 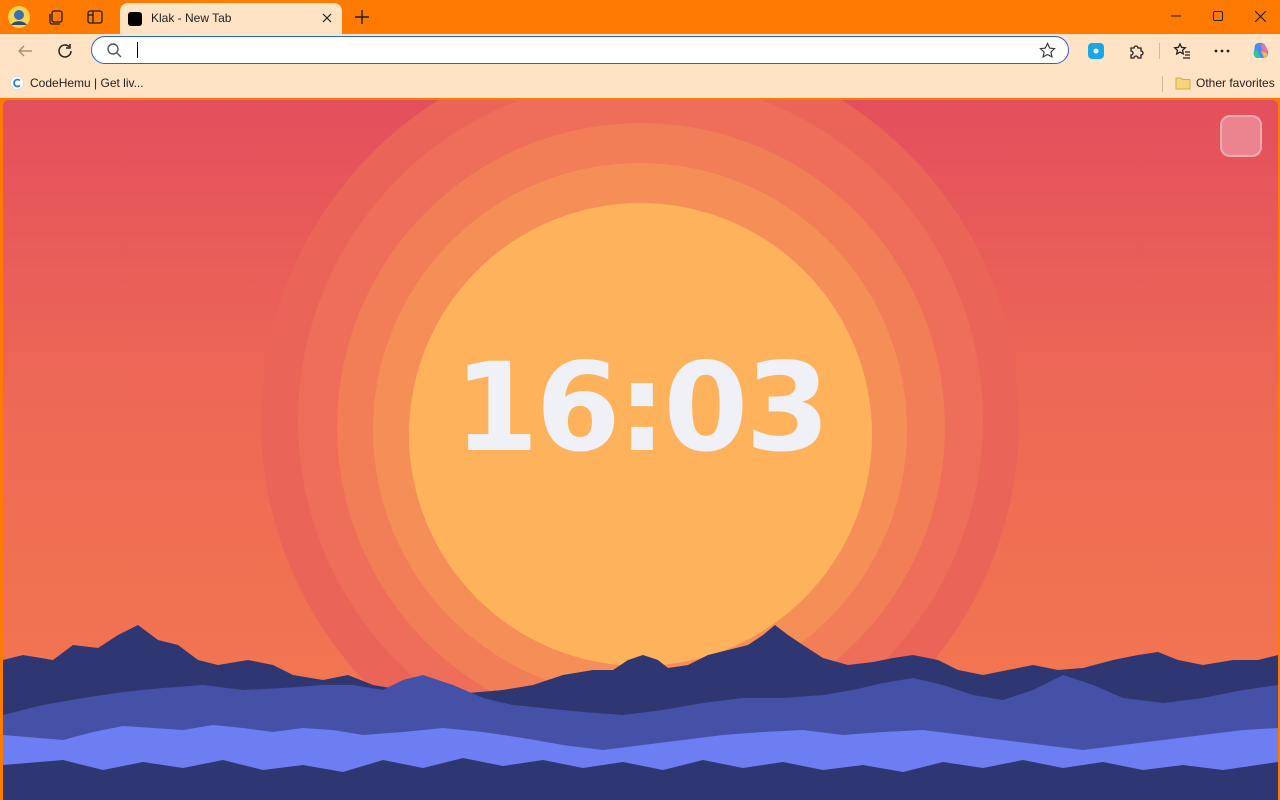 What do you see at coordinates (1235, 83) in the screenshot?
I see `other-favorites-label: Other favorites` at bounding box center [1235, 83].